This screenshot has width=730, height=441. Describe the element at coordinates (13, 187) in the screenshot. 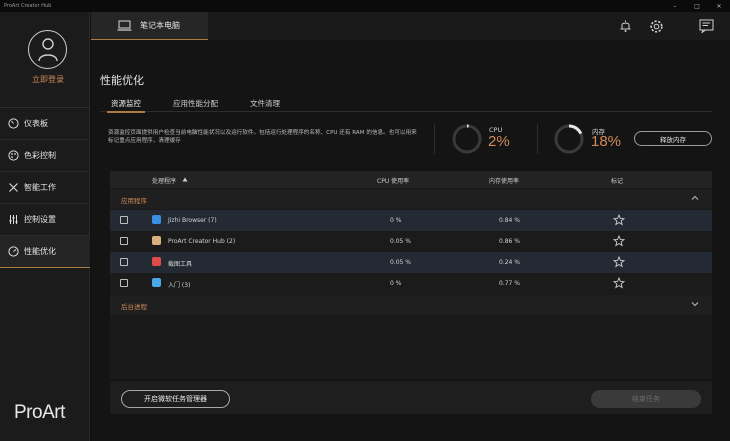

I see `tools-icon` at that location.